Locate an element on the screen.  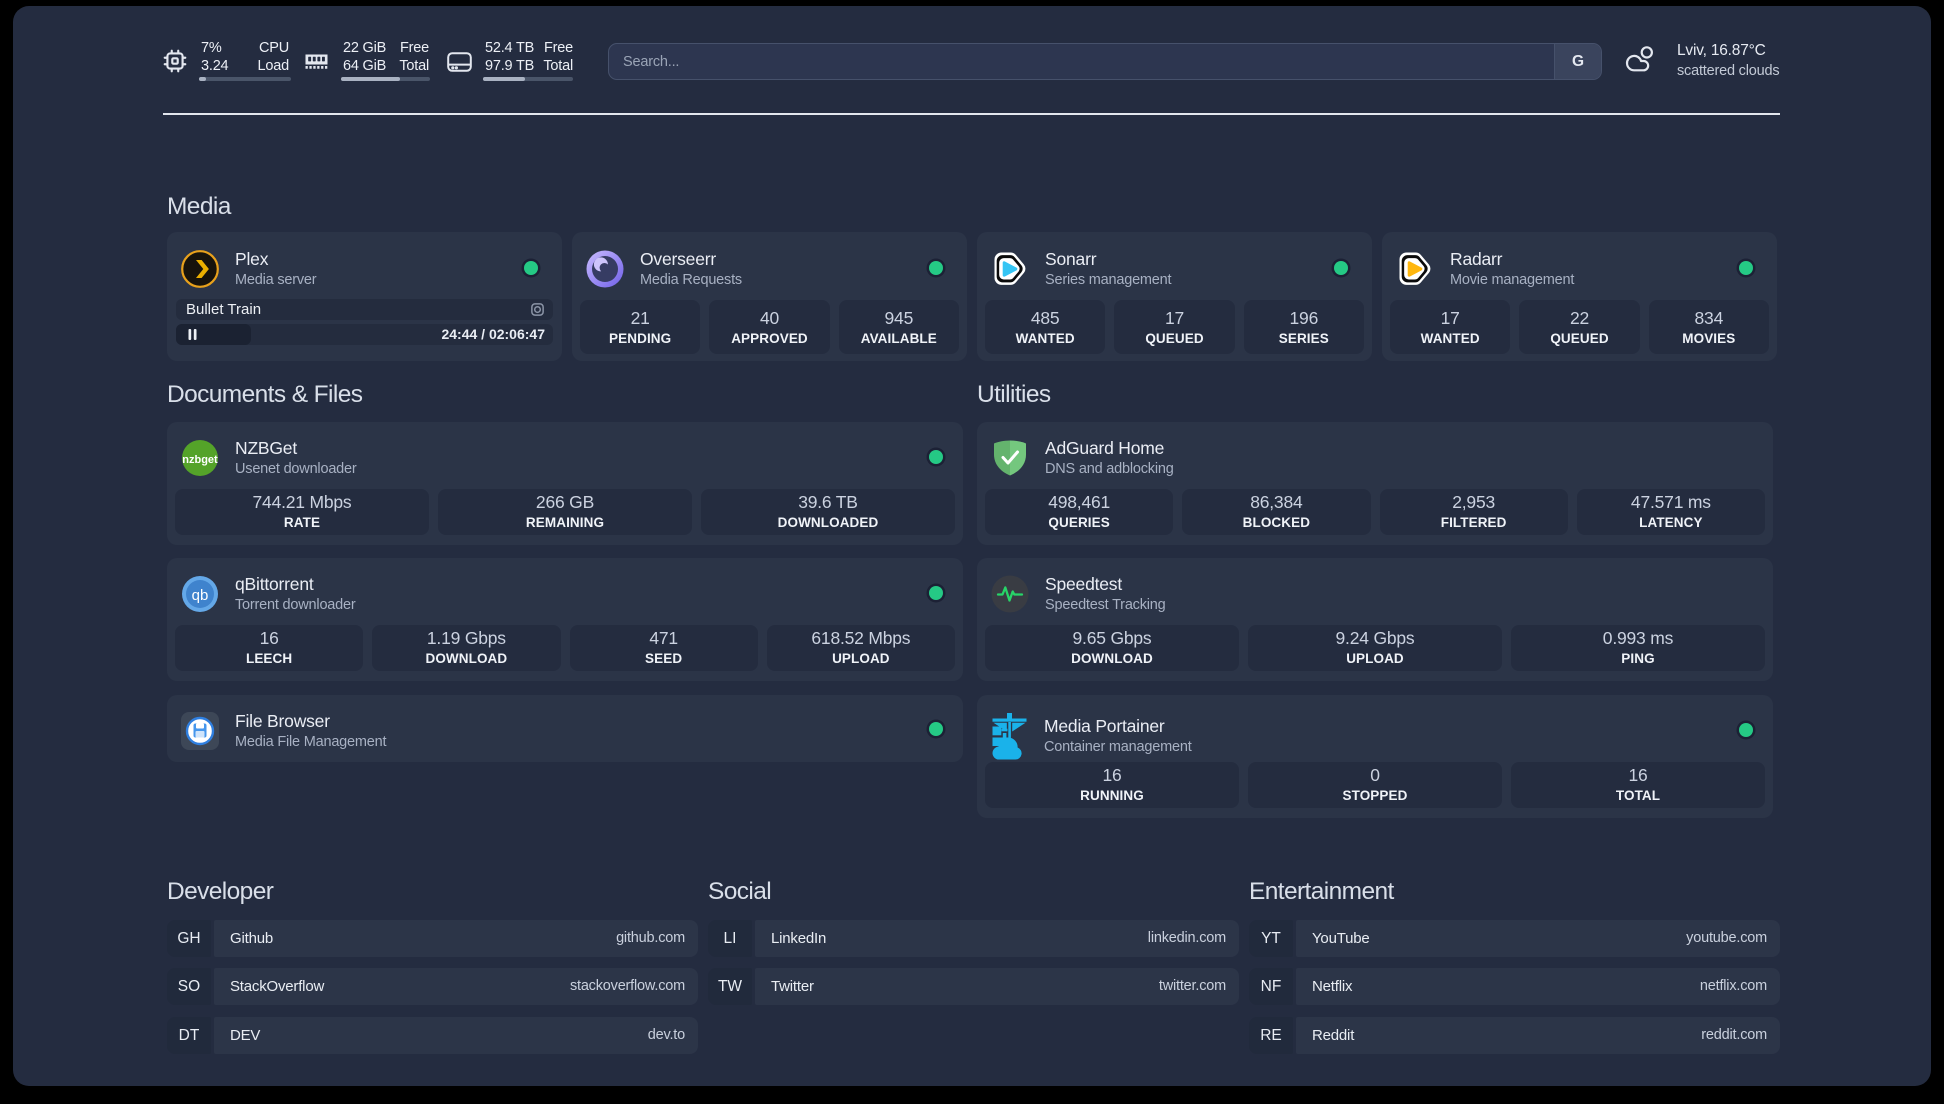
svg-text: nzbget is located at coordinates (200, 460).